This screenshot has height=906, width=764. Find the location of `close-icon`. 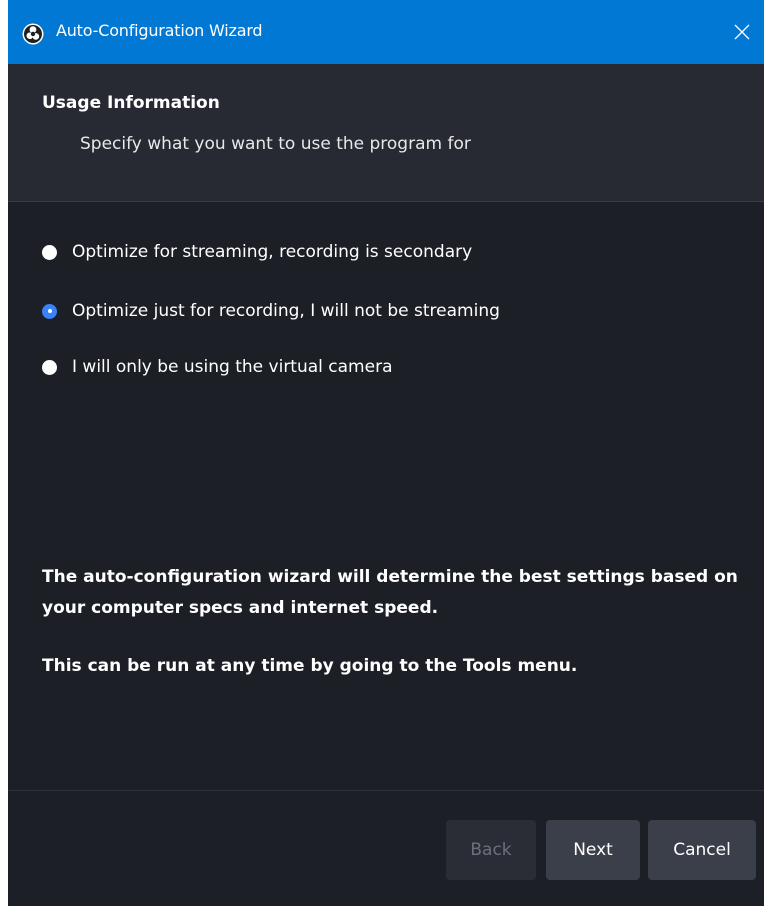

close-icon is located at coordinates (742, 32).